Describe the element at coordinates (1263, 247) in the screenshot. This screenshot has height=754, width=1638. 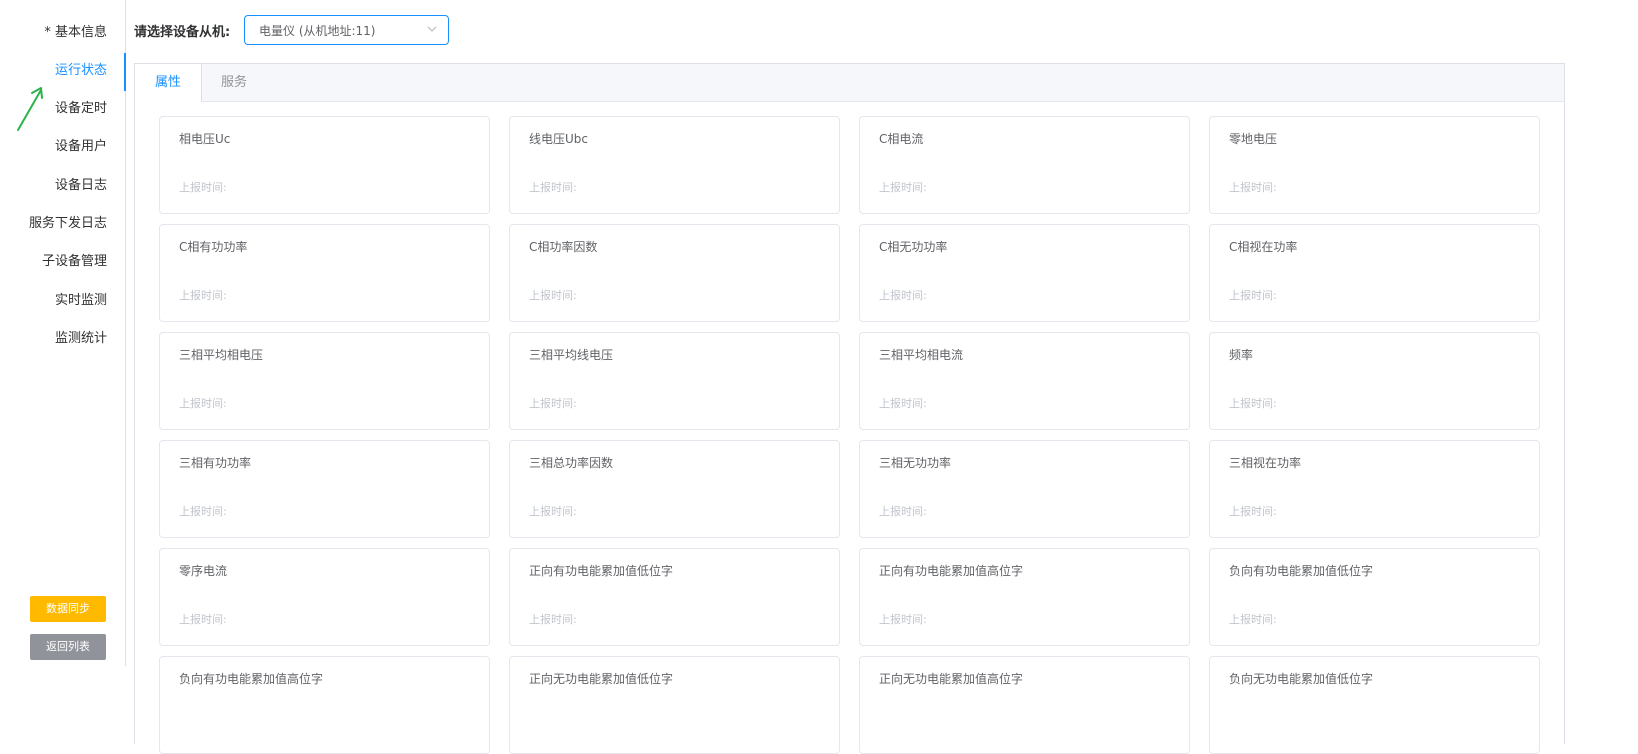
I see `property-name: C相视在功率` at that location.